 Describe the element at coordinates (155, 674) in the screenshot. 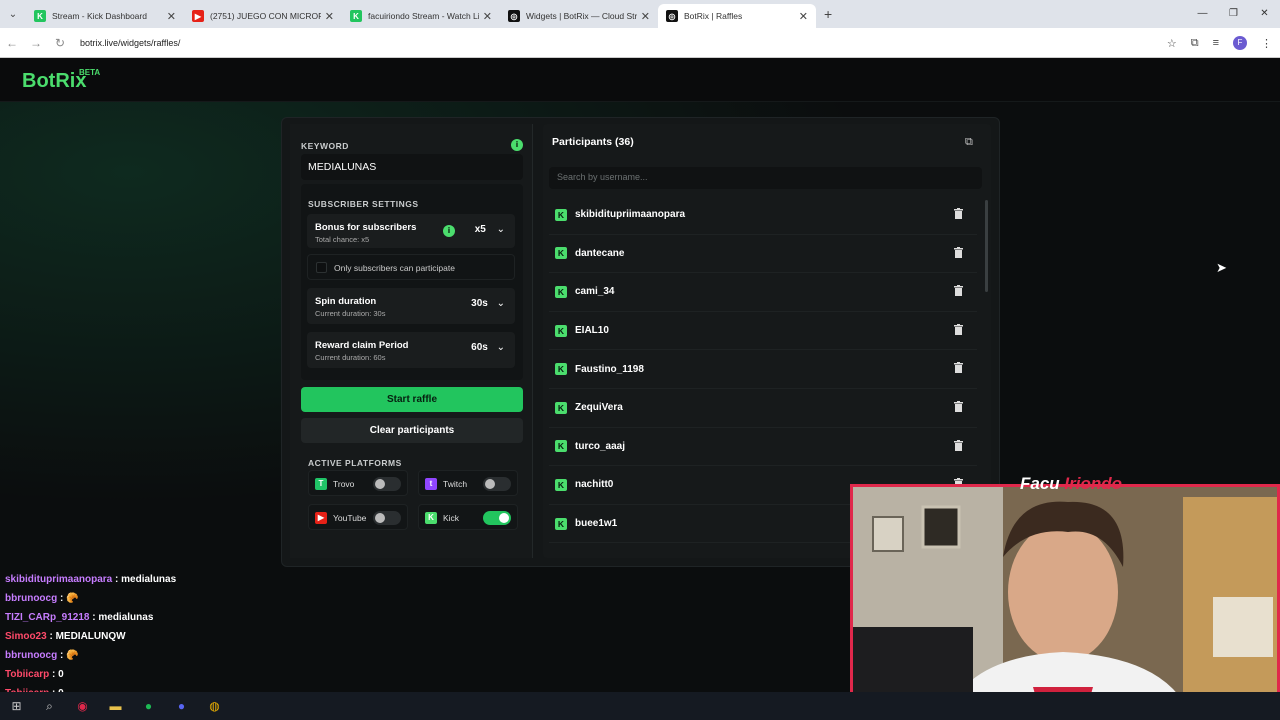

I see `chat-message: Tobiicarp : 0` at that location.